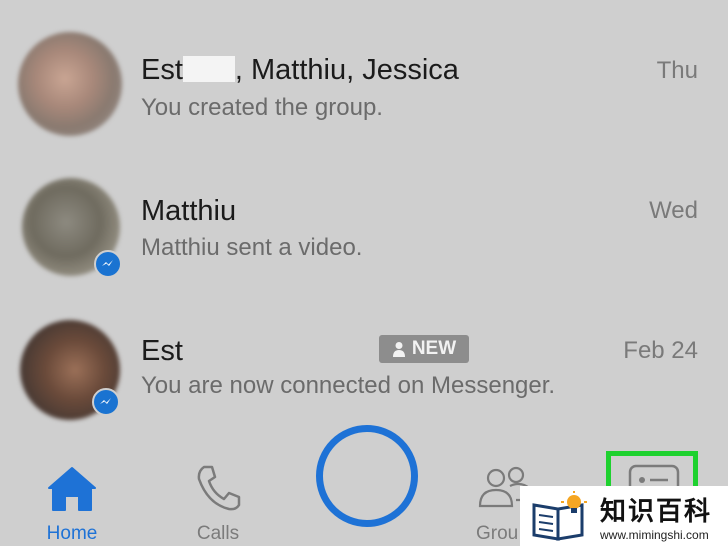 The image size is (728, 546). Describe the element at coordinates (673, 210) in the screenshot. I see `timestamp: Wed` at that location.